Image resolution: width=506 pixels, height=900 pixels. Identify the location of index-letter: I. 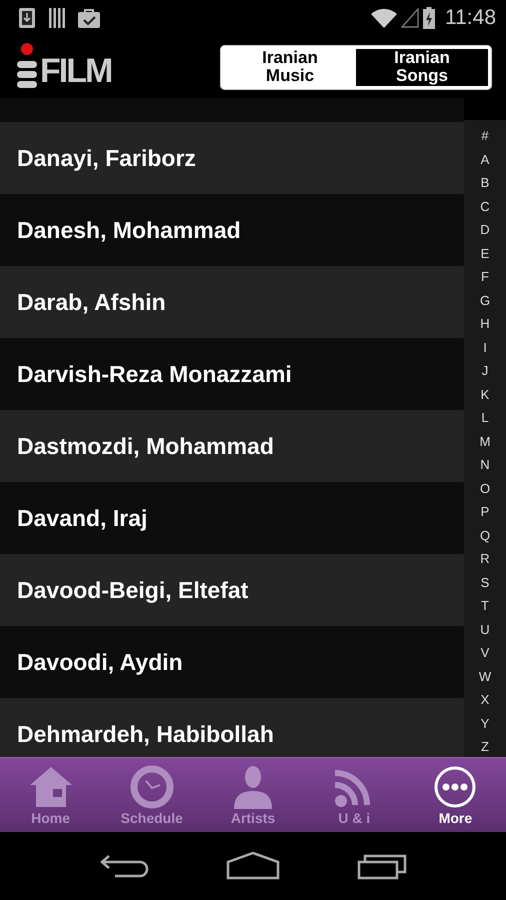
(485, 347).